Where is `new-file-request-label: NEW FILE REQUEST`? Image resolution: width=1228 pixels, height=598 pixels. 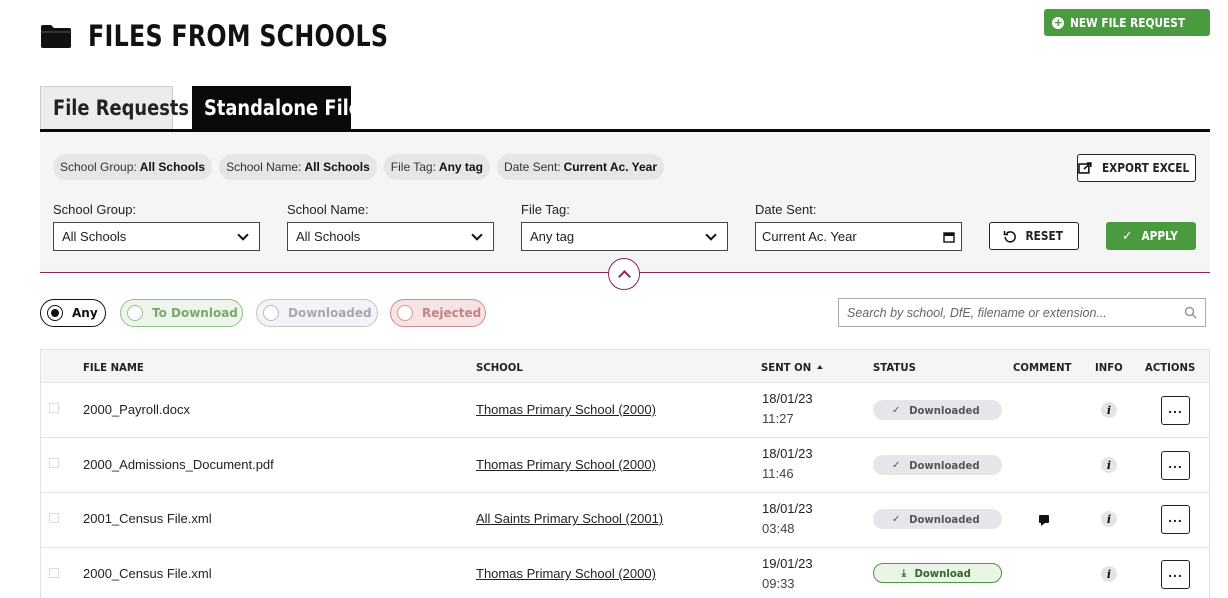 new-file-request-label: NEW FILE REQUEST is located at coordinates (1128, 22).